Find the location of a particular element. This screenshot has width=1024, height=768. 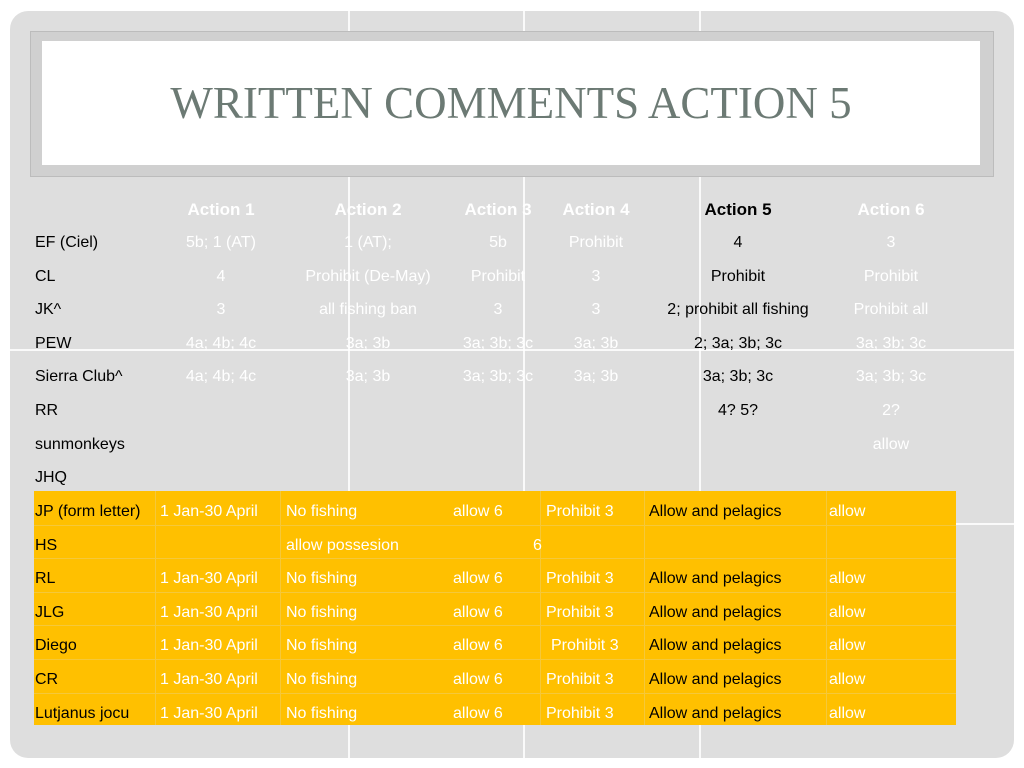

highlighted-row-label: HS is located at coordinates (46, 545).